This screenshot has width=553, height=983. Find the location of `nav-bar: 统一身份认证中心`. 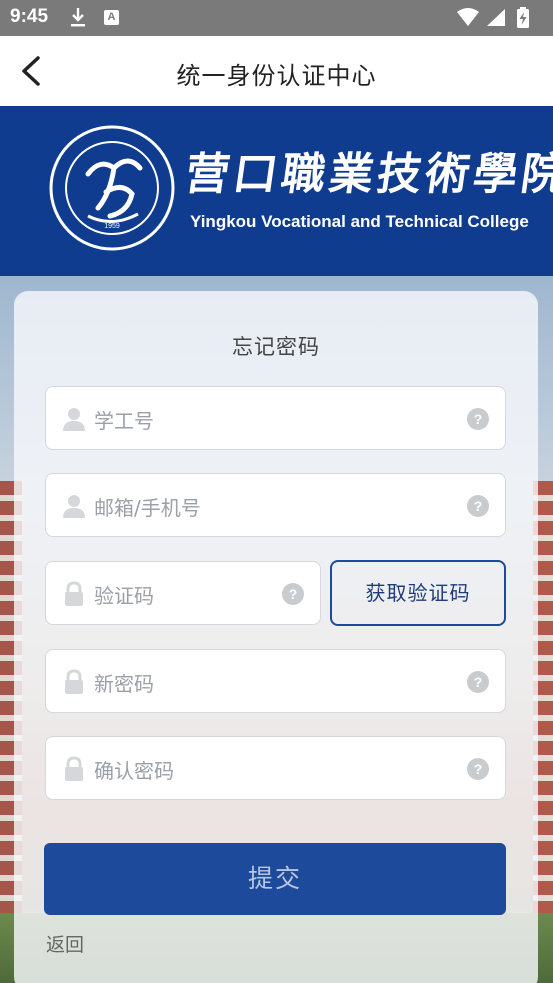

nav-bar: 统一身份认证中心 is located at coordinates (276, 71).